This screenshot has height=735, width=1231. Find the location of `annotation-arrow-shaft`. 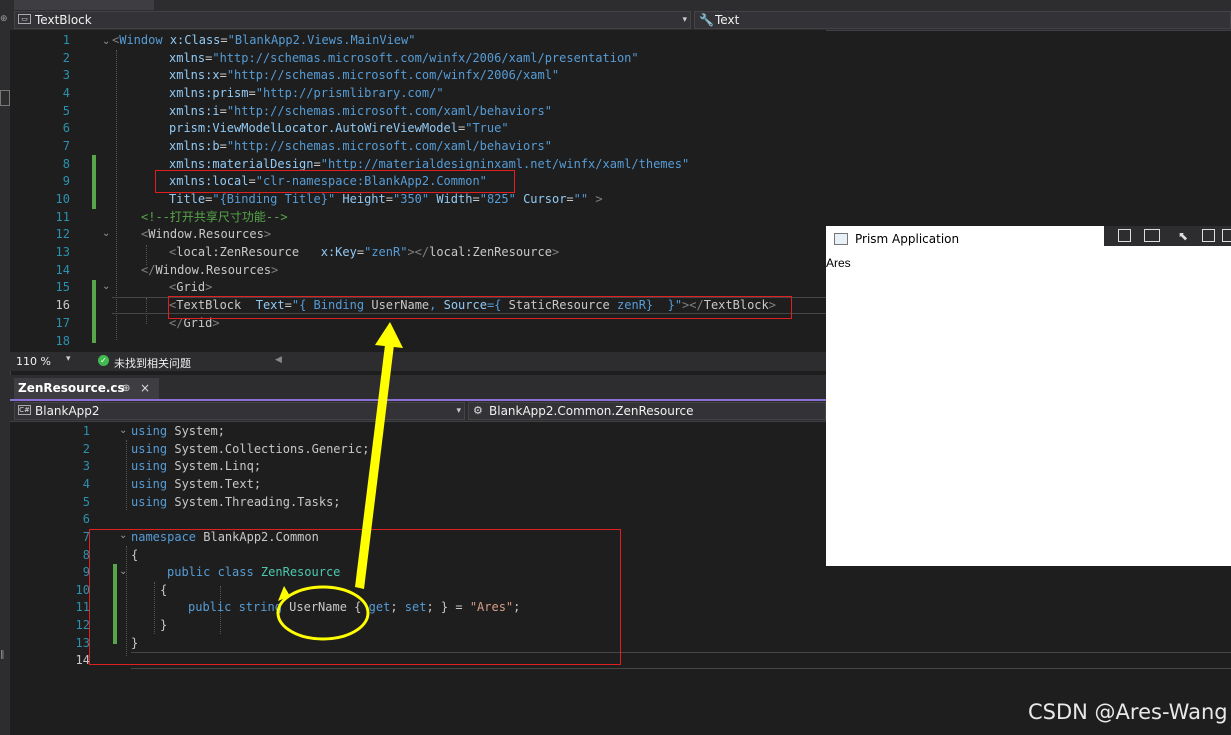

annotation-arrow-shaft is located at coordinates (374, 467).